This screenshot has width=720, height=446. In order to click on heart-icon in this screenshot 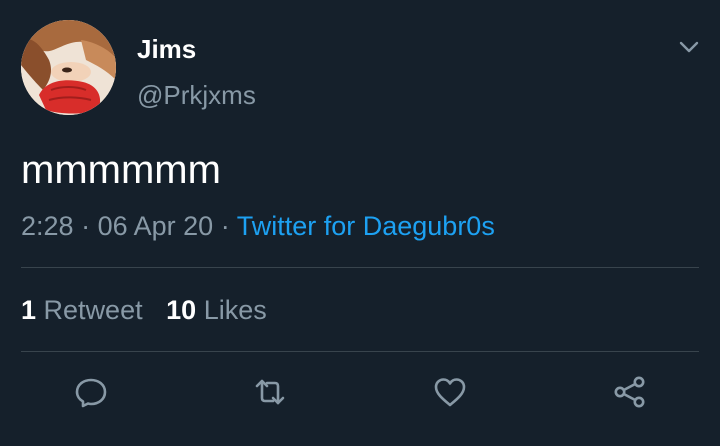, I will do `click(450, 392)`.